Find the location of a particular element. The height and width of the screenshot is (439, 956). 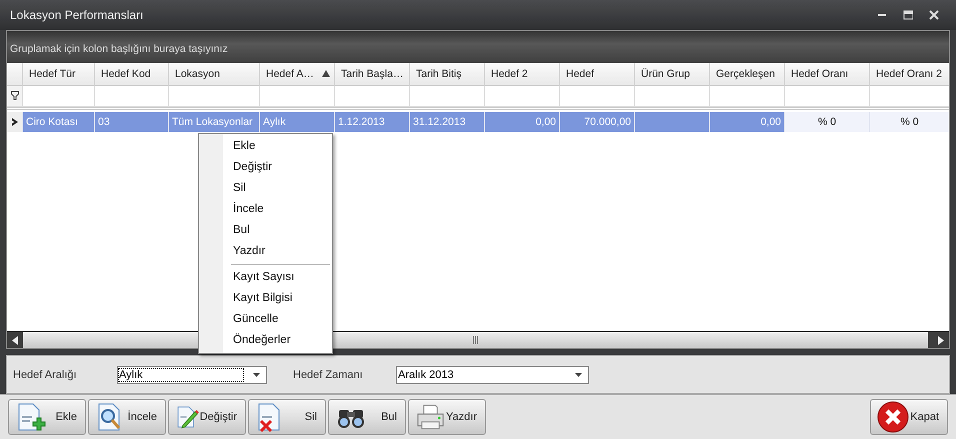

menu-item: İncele is located at coordinates (265, 209).